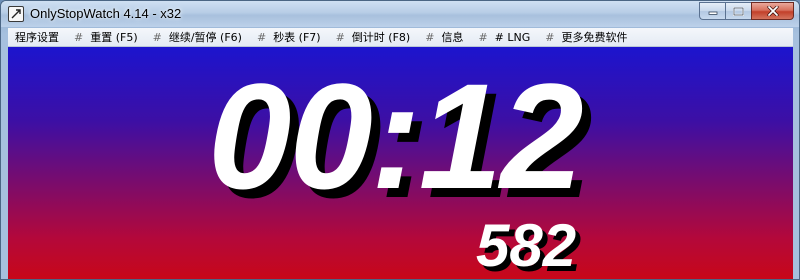  I want to click on milliseconds-digits: 582, so click(526, 245).